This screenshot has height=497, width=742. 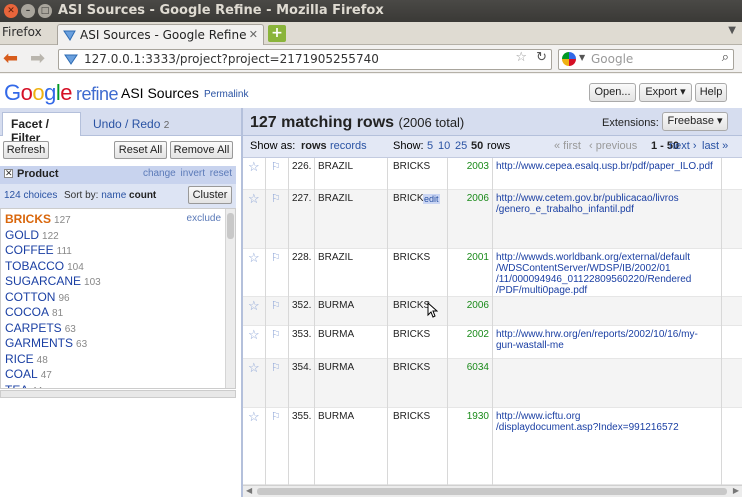 What do you see at coordinates (646, 59) in the screenshot?
I see `search-bar: ▼ Google ⌕` at bounding box center [646, 59].